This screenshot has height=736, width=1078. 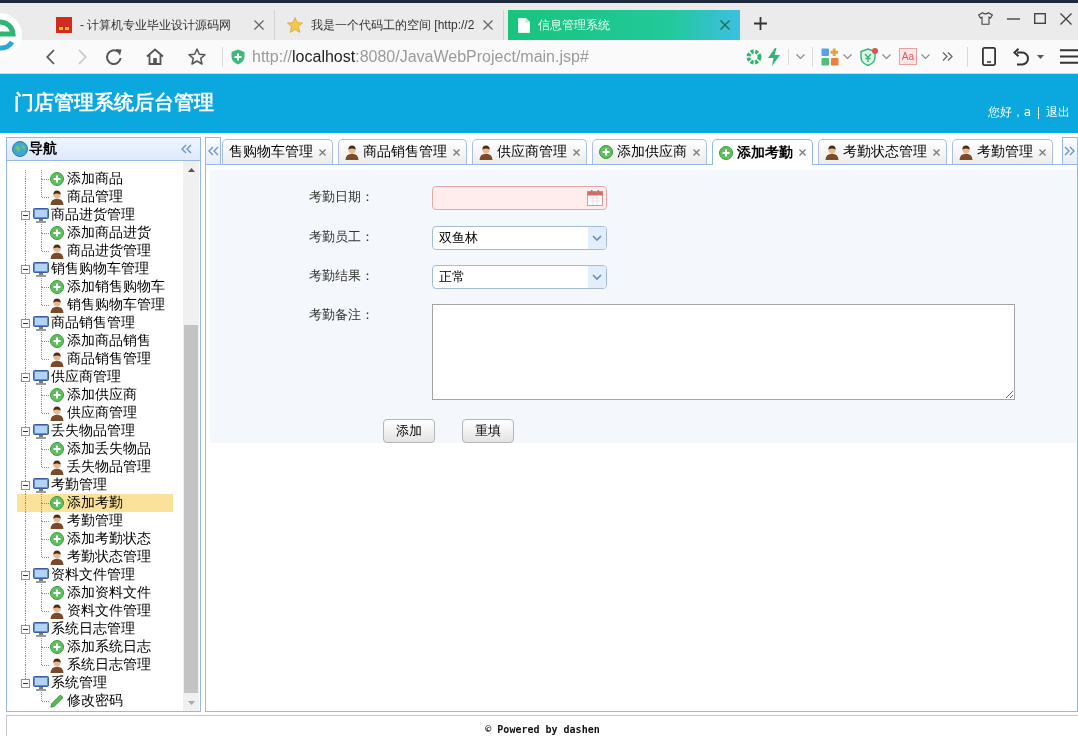 What do you see at coordinates (155, 56) in the screenshot?
I see `home-icon` at bounding box center [155, 56].